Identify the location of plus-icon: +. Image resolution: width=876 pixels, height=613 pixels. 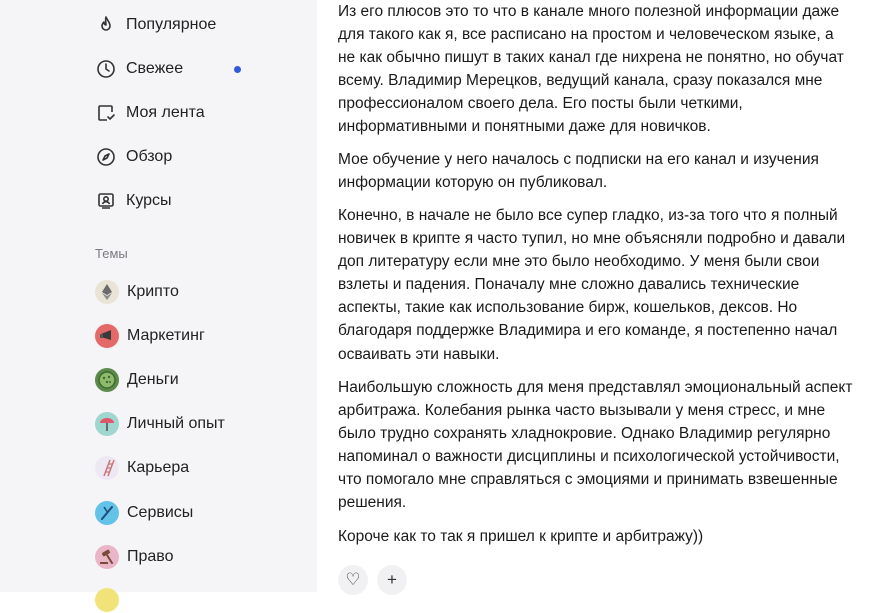
(392, 579).